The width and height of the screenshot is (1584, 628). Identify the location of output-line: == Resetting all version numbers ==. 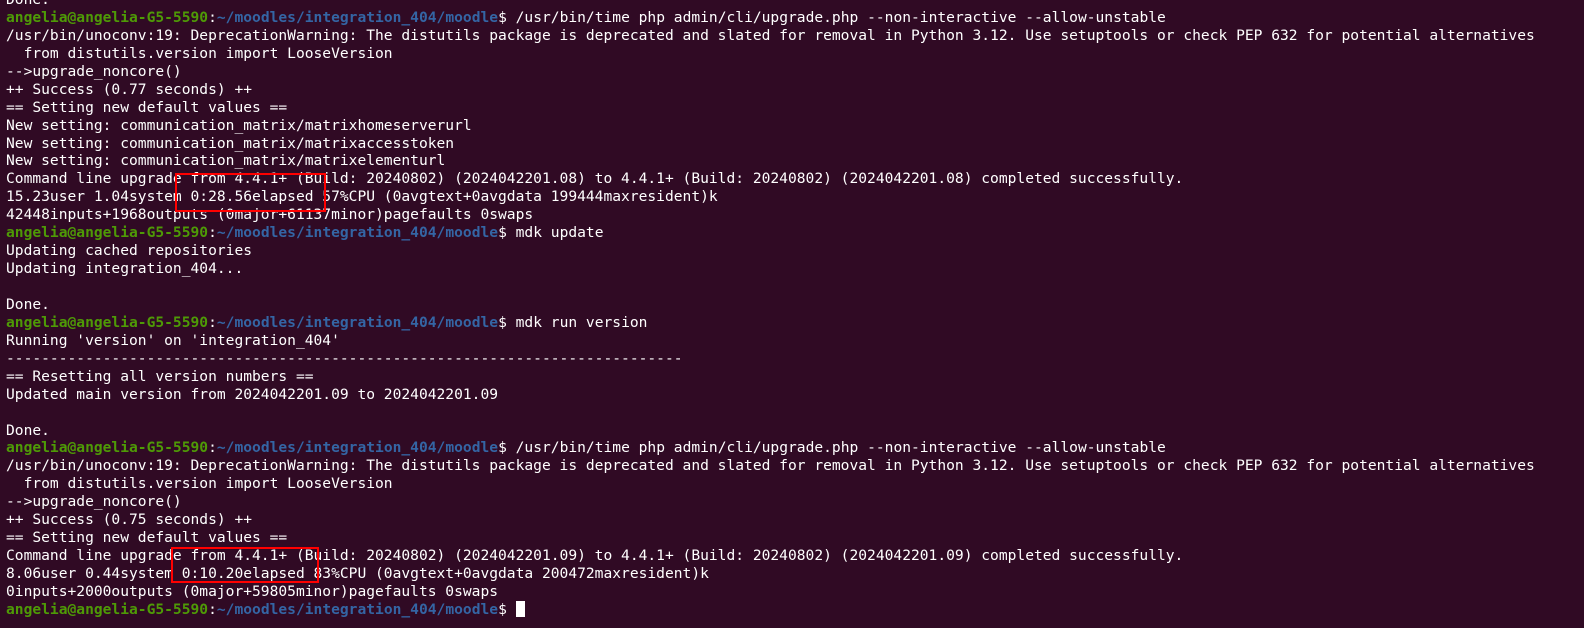
(160, 376).